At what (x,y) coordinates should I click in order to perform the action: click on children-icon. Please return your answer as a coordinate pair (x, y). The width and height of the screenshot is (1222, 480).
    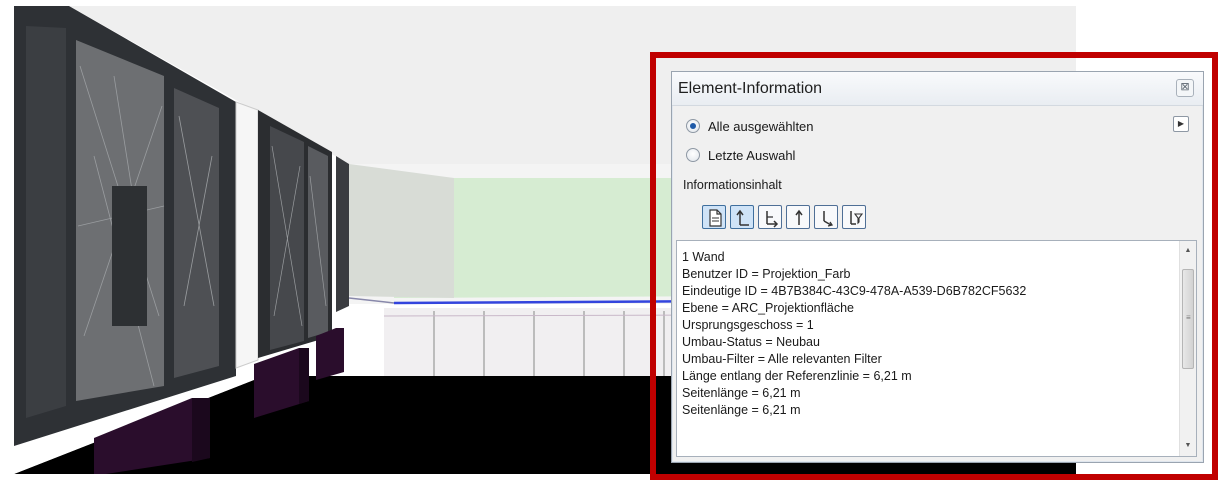
    Looking at the image, I should click on (770, 217).